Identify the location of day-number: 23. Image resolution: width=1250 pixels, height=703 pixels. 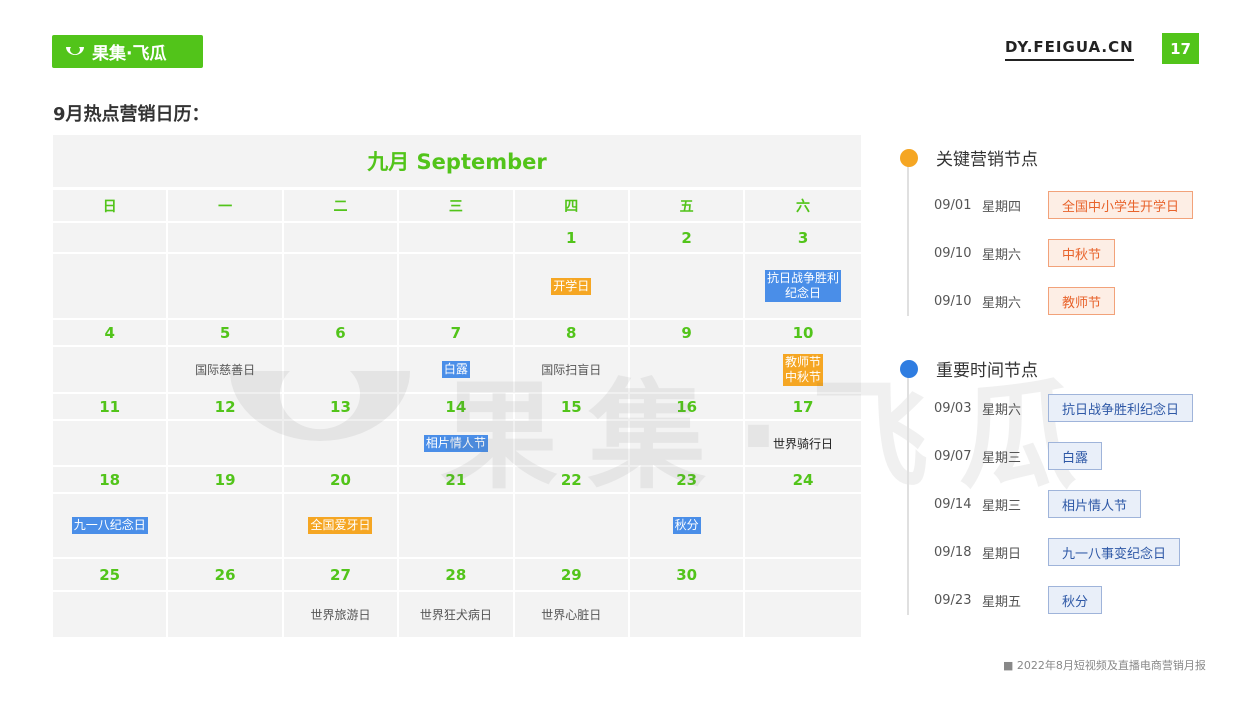
(687, 480).